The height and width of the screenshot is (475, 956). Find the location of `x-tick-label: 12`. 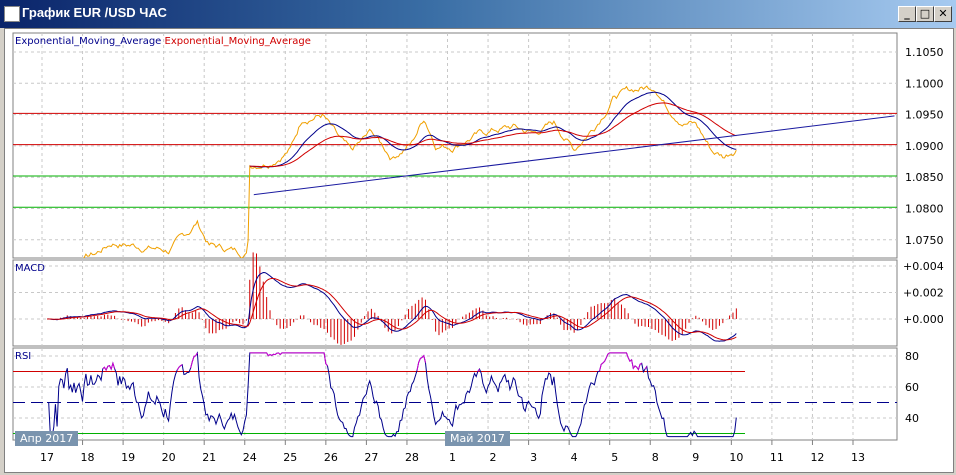

x-tick-label: 12 is located at coordinates (817, 457).